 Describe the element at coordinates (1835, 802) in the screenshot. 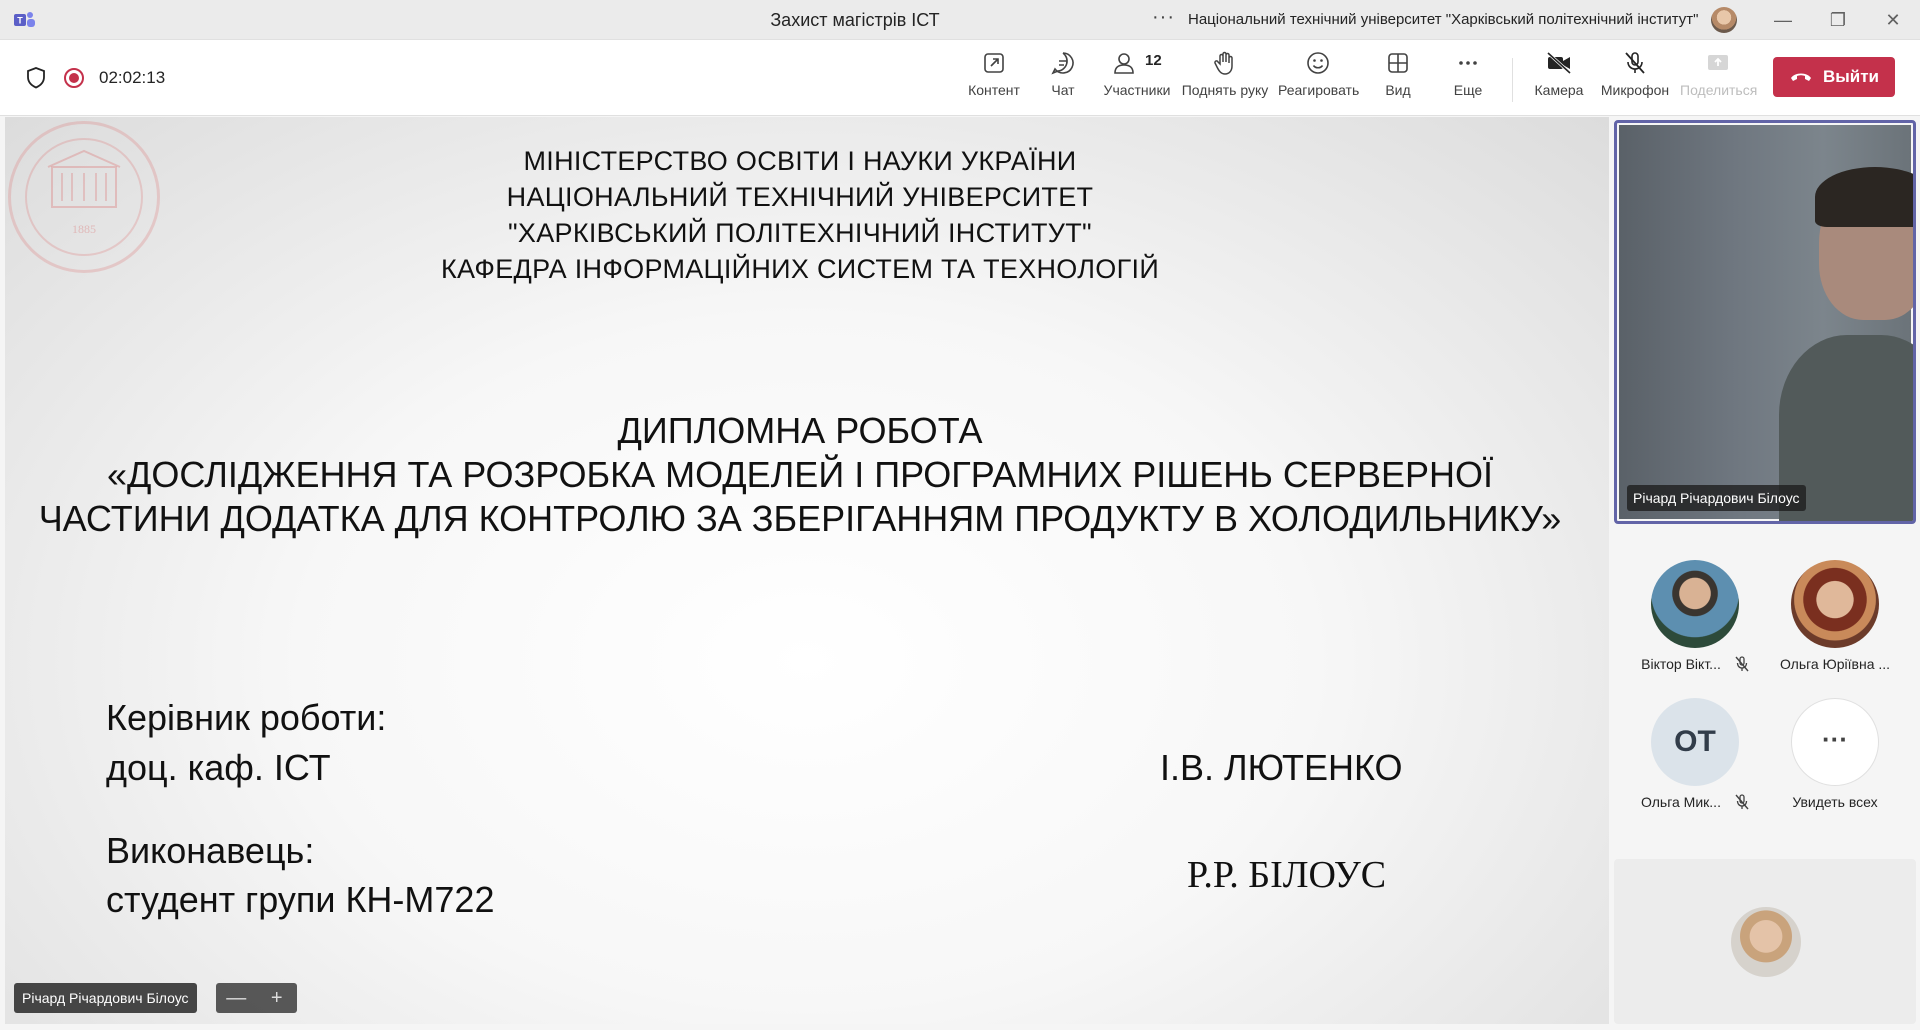

I see `see-all-label: Увидеть всех` at that location.